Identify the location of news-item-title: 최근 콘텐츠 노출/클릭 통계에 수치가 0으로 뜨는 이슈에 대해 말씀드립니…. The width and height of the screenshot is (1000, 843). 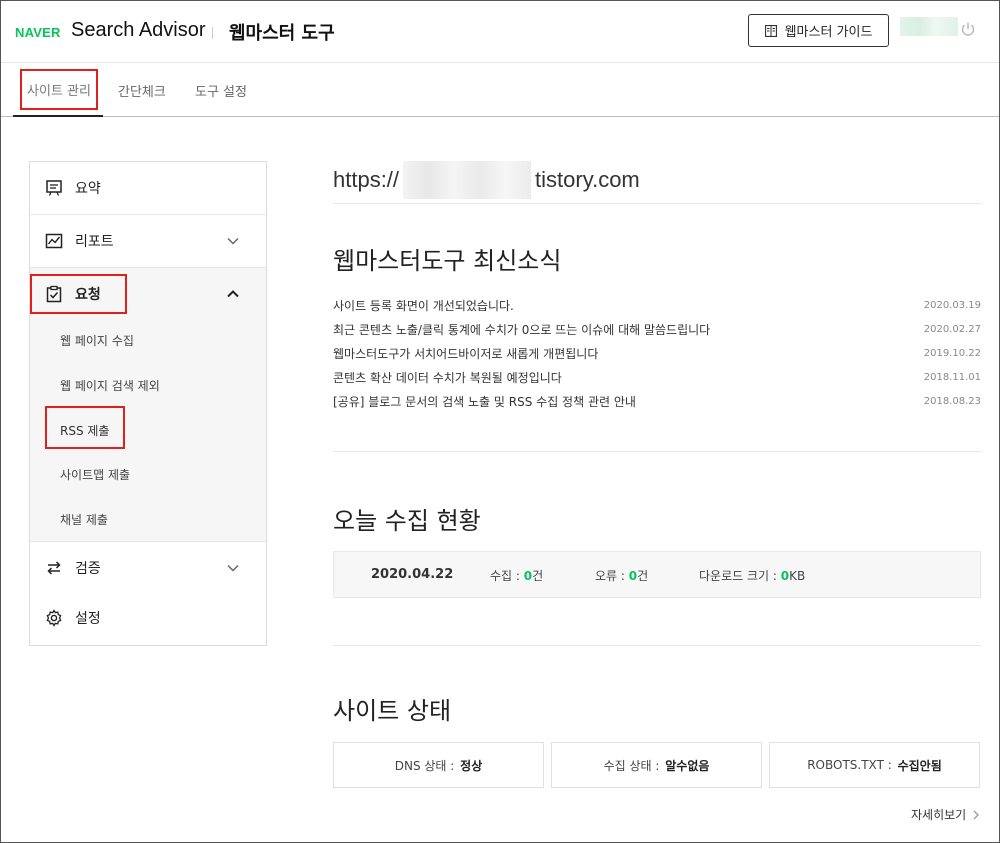
(522, 329).